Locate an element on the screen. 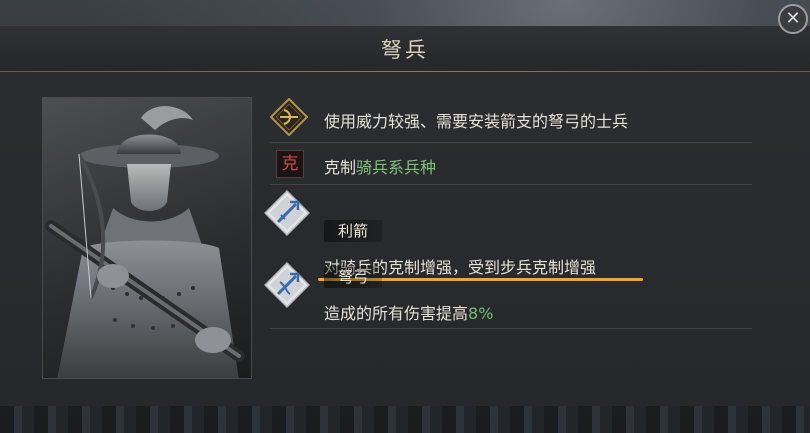 This screenshot has width=810, height=433. skill-effect-value: 8% is located at coordinates (481, 313).